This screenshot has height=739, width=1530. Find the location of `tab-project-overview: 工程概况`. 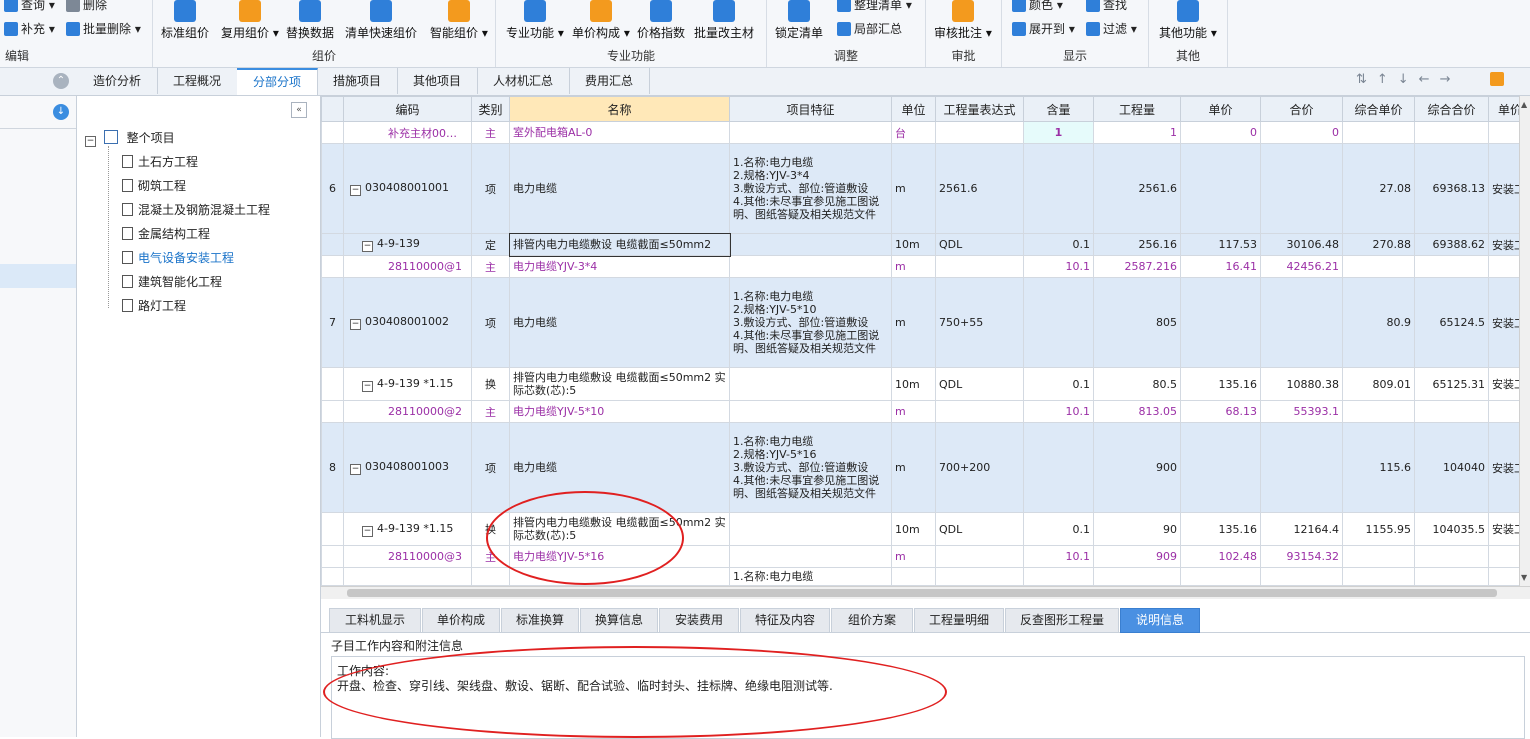

tab-project-overview: 工程概况 is located at coordinates (197, 81).